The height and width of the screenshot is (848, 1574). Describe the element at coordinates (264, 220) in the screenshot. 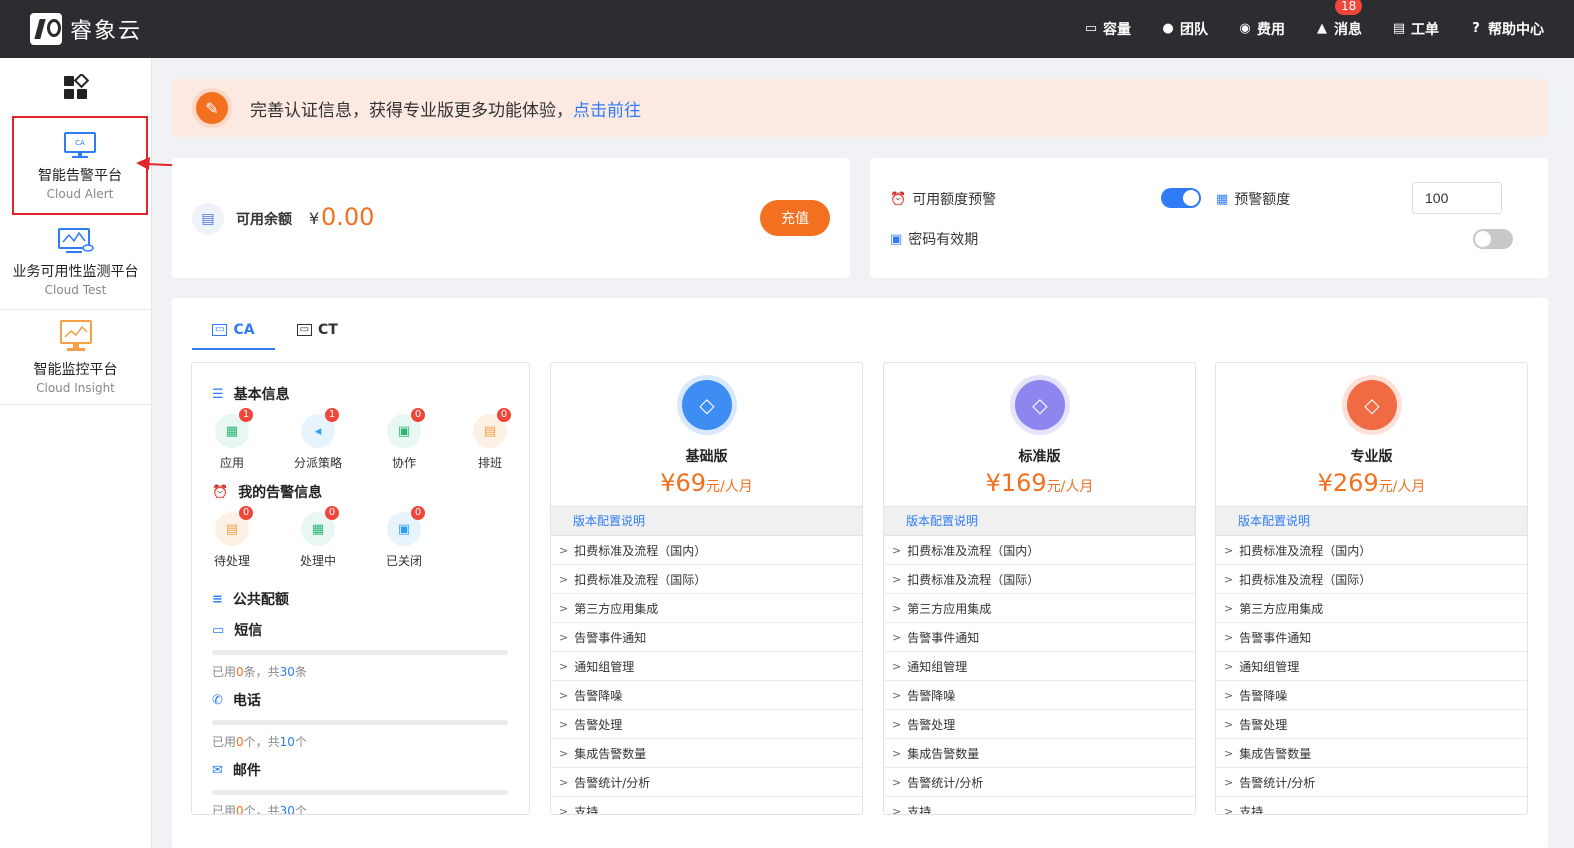

I see `balance-label: 可用余额` at that location.